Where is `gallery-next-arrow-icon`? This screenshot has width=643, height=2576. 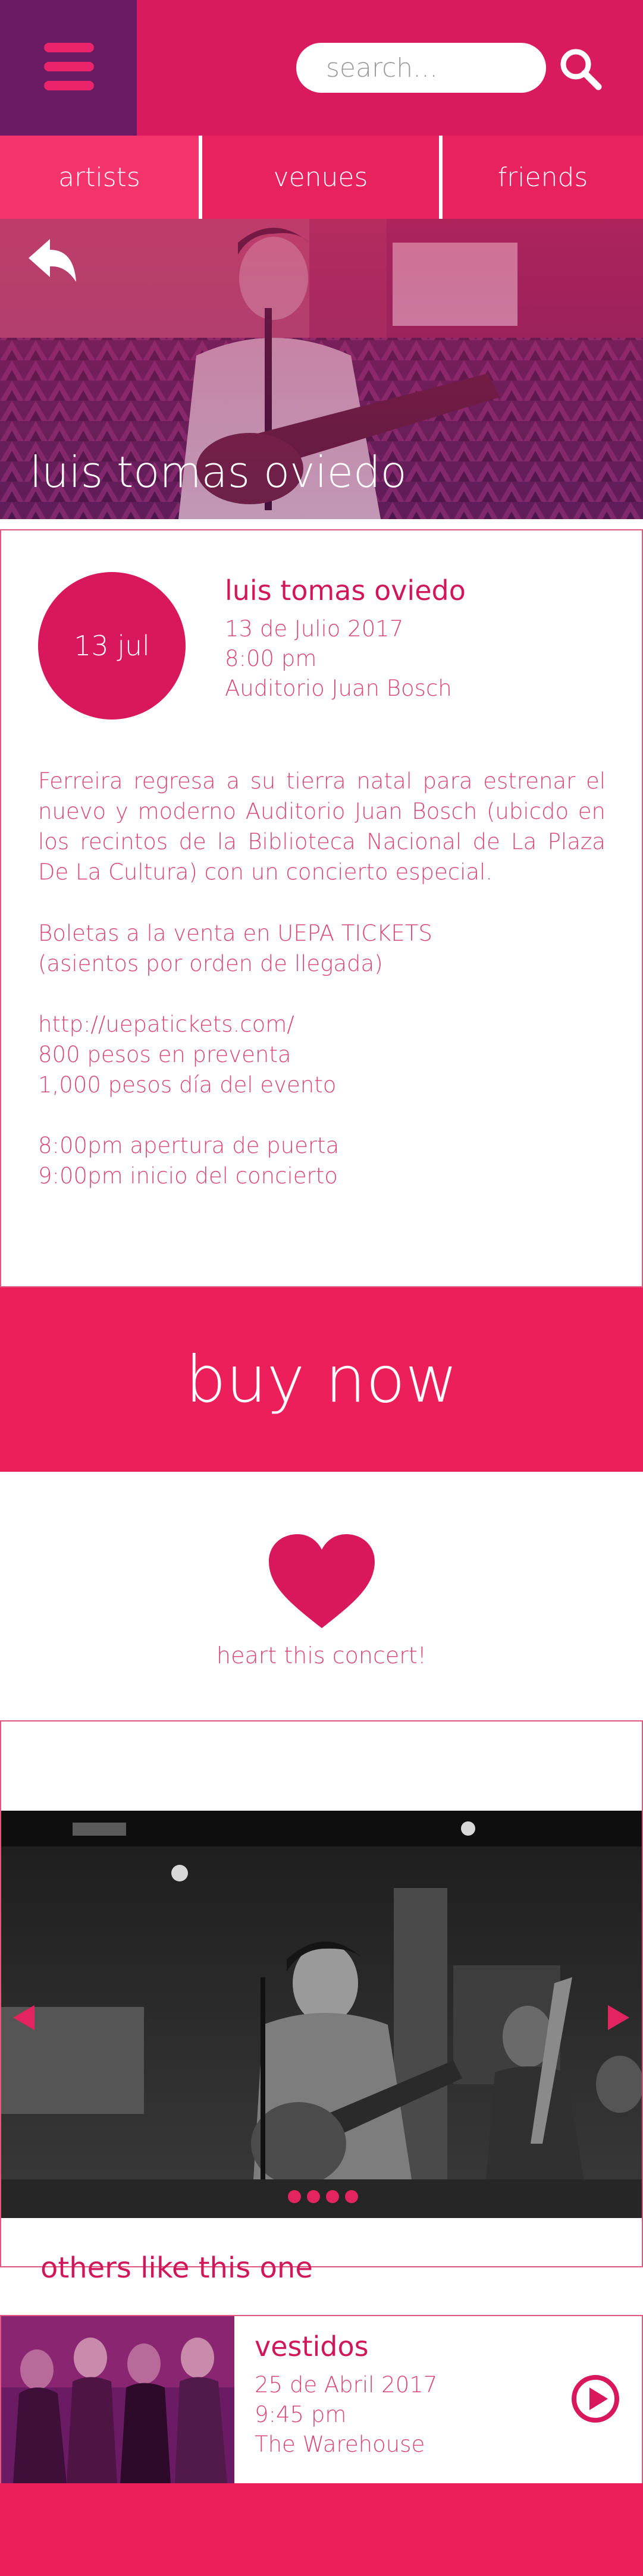
gallery-next-arrow-icon is located at coordinates (619, 2017).